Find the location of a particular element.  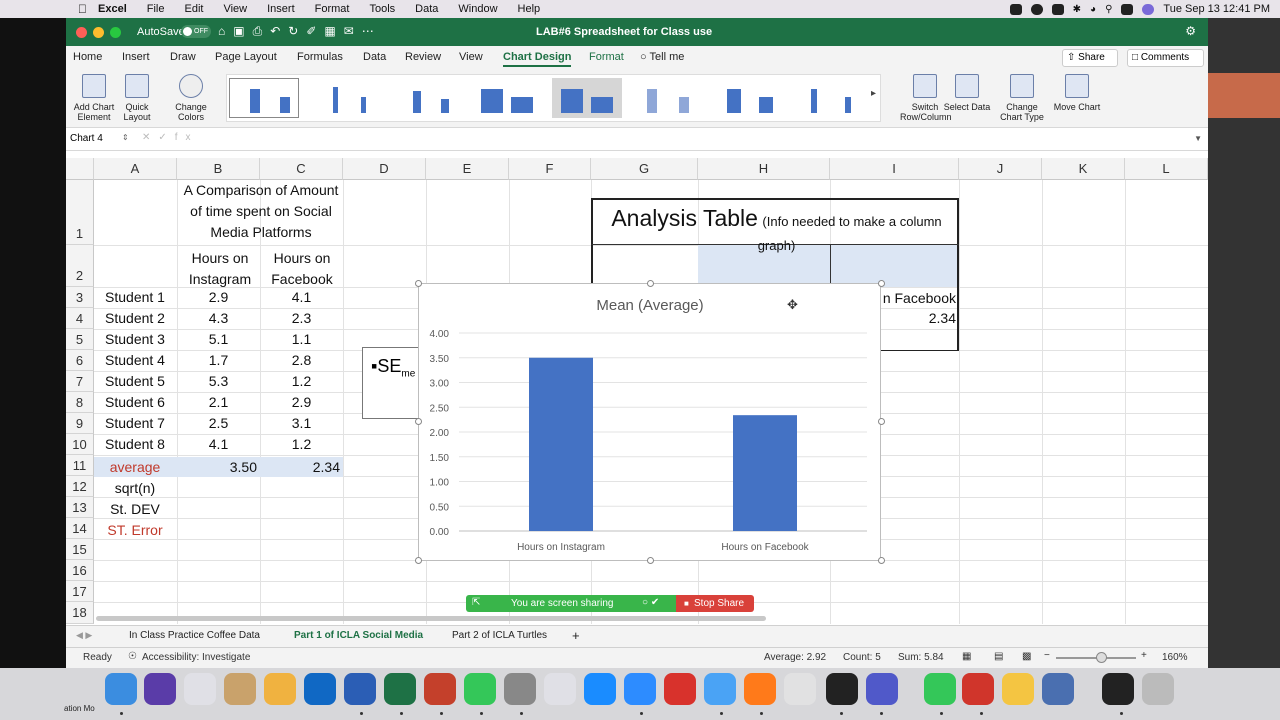

notes-icon is located at coordinates (1018, 689).